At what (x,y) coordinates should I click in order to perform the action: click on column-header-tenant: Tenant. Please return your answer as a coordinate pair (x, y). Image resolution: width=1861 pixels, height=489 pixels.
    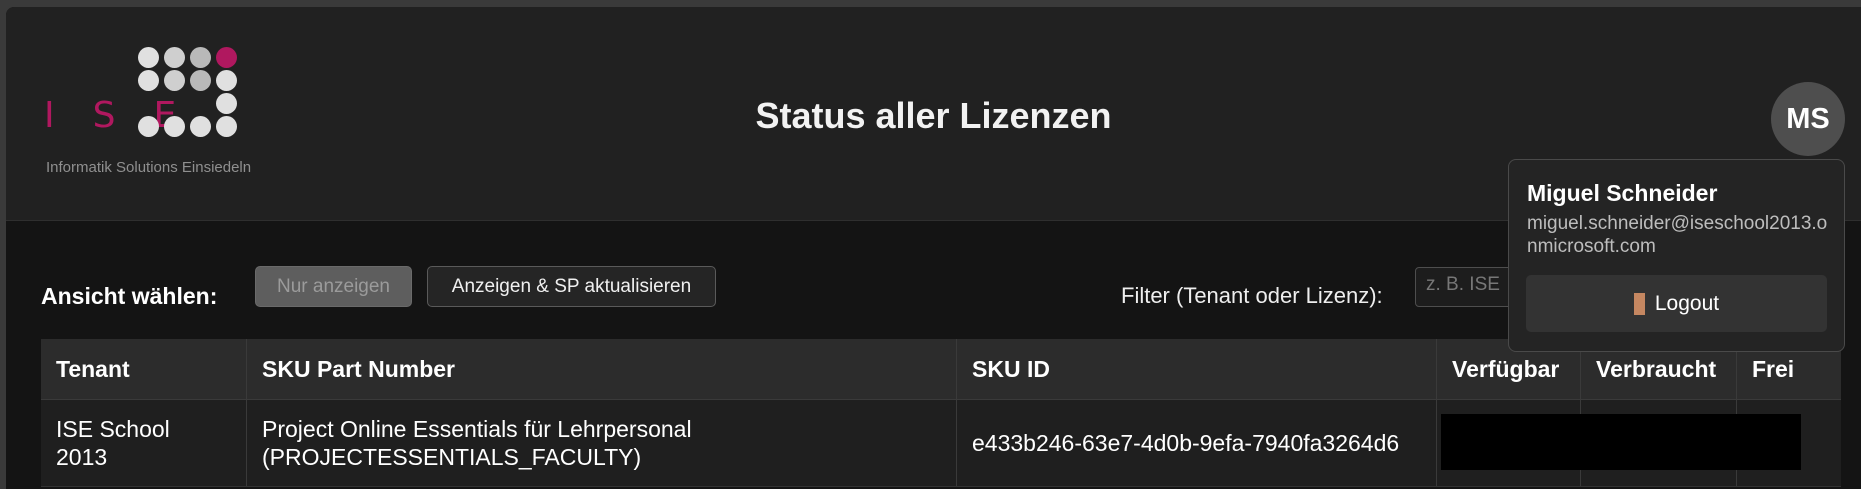
    Looking at the image, I should click on (144, 369).